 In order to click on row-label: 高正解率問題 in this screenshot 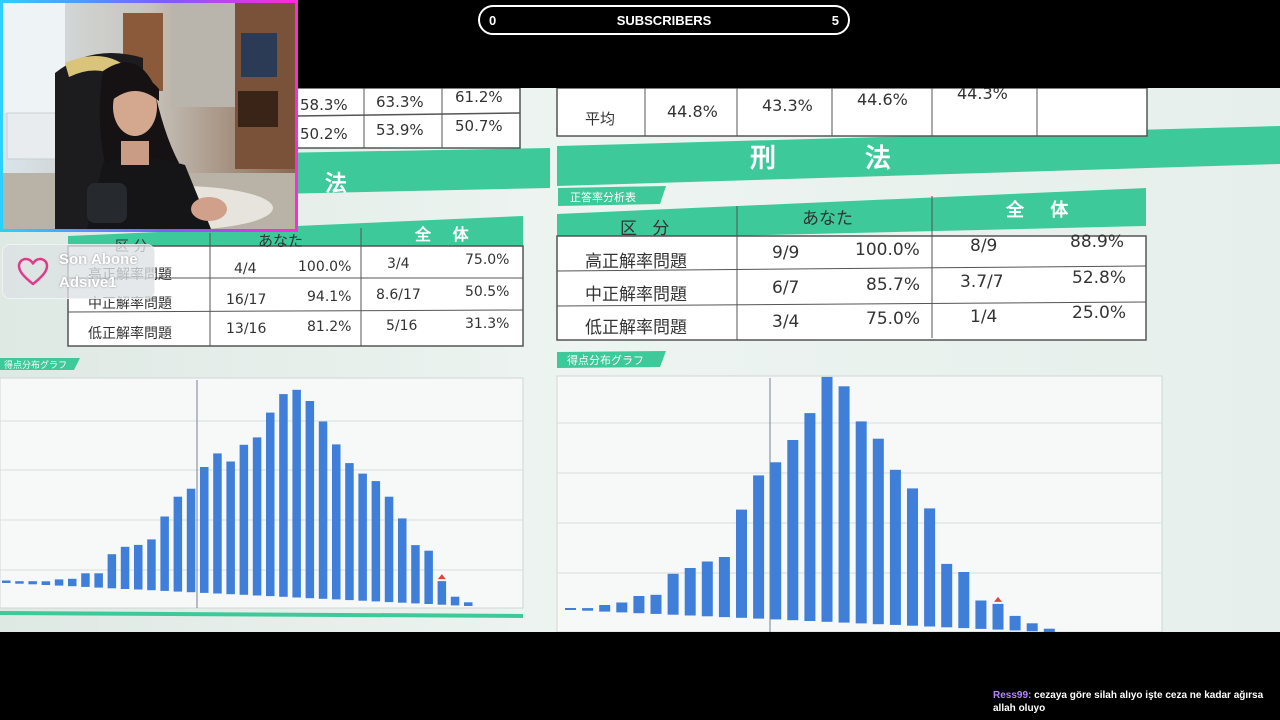, I will do `click(636, 262)`.